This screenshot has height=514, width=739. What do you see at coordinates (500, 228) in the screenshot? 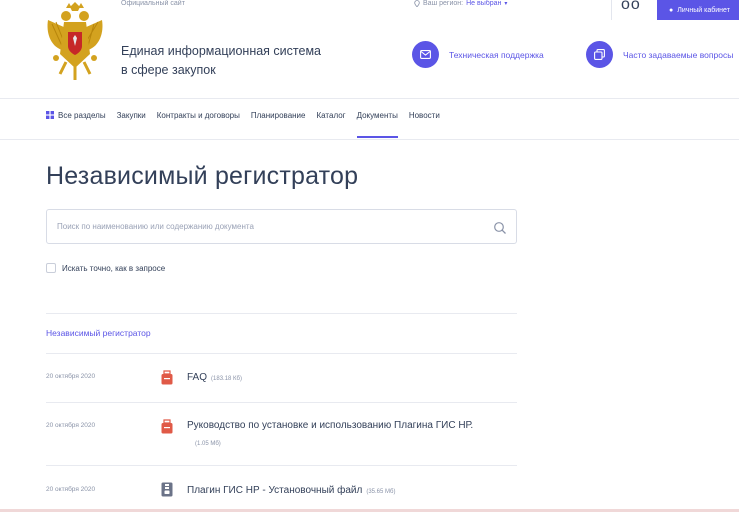
I see `search-icon` at bounding box center [500, 228].